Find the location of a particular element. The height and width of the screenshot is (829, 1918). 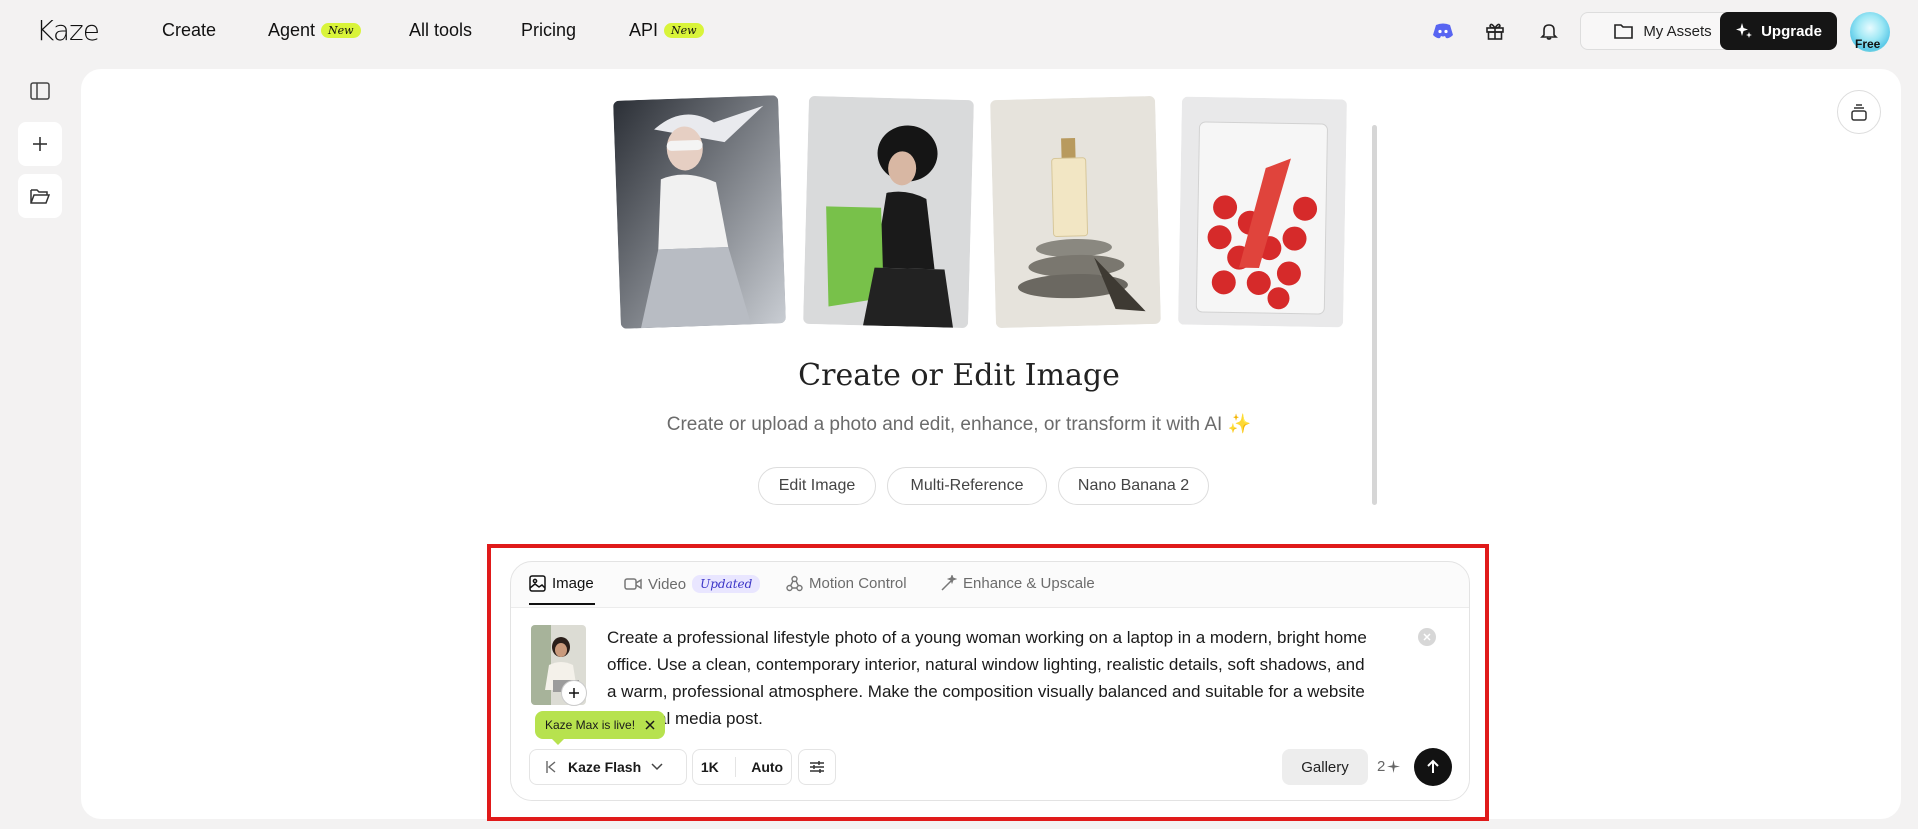

chip-multi-reference: Multi-Reference is located at coordinates (967, 486).